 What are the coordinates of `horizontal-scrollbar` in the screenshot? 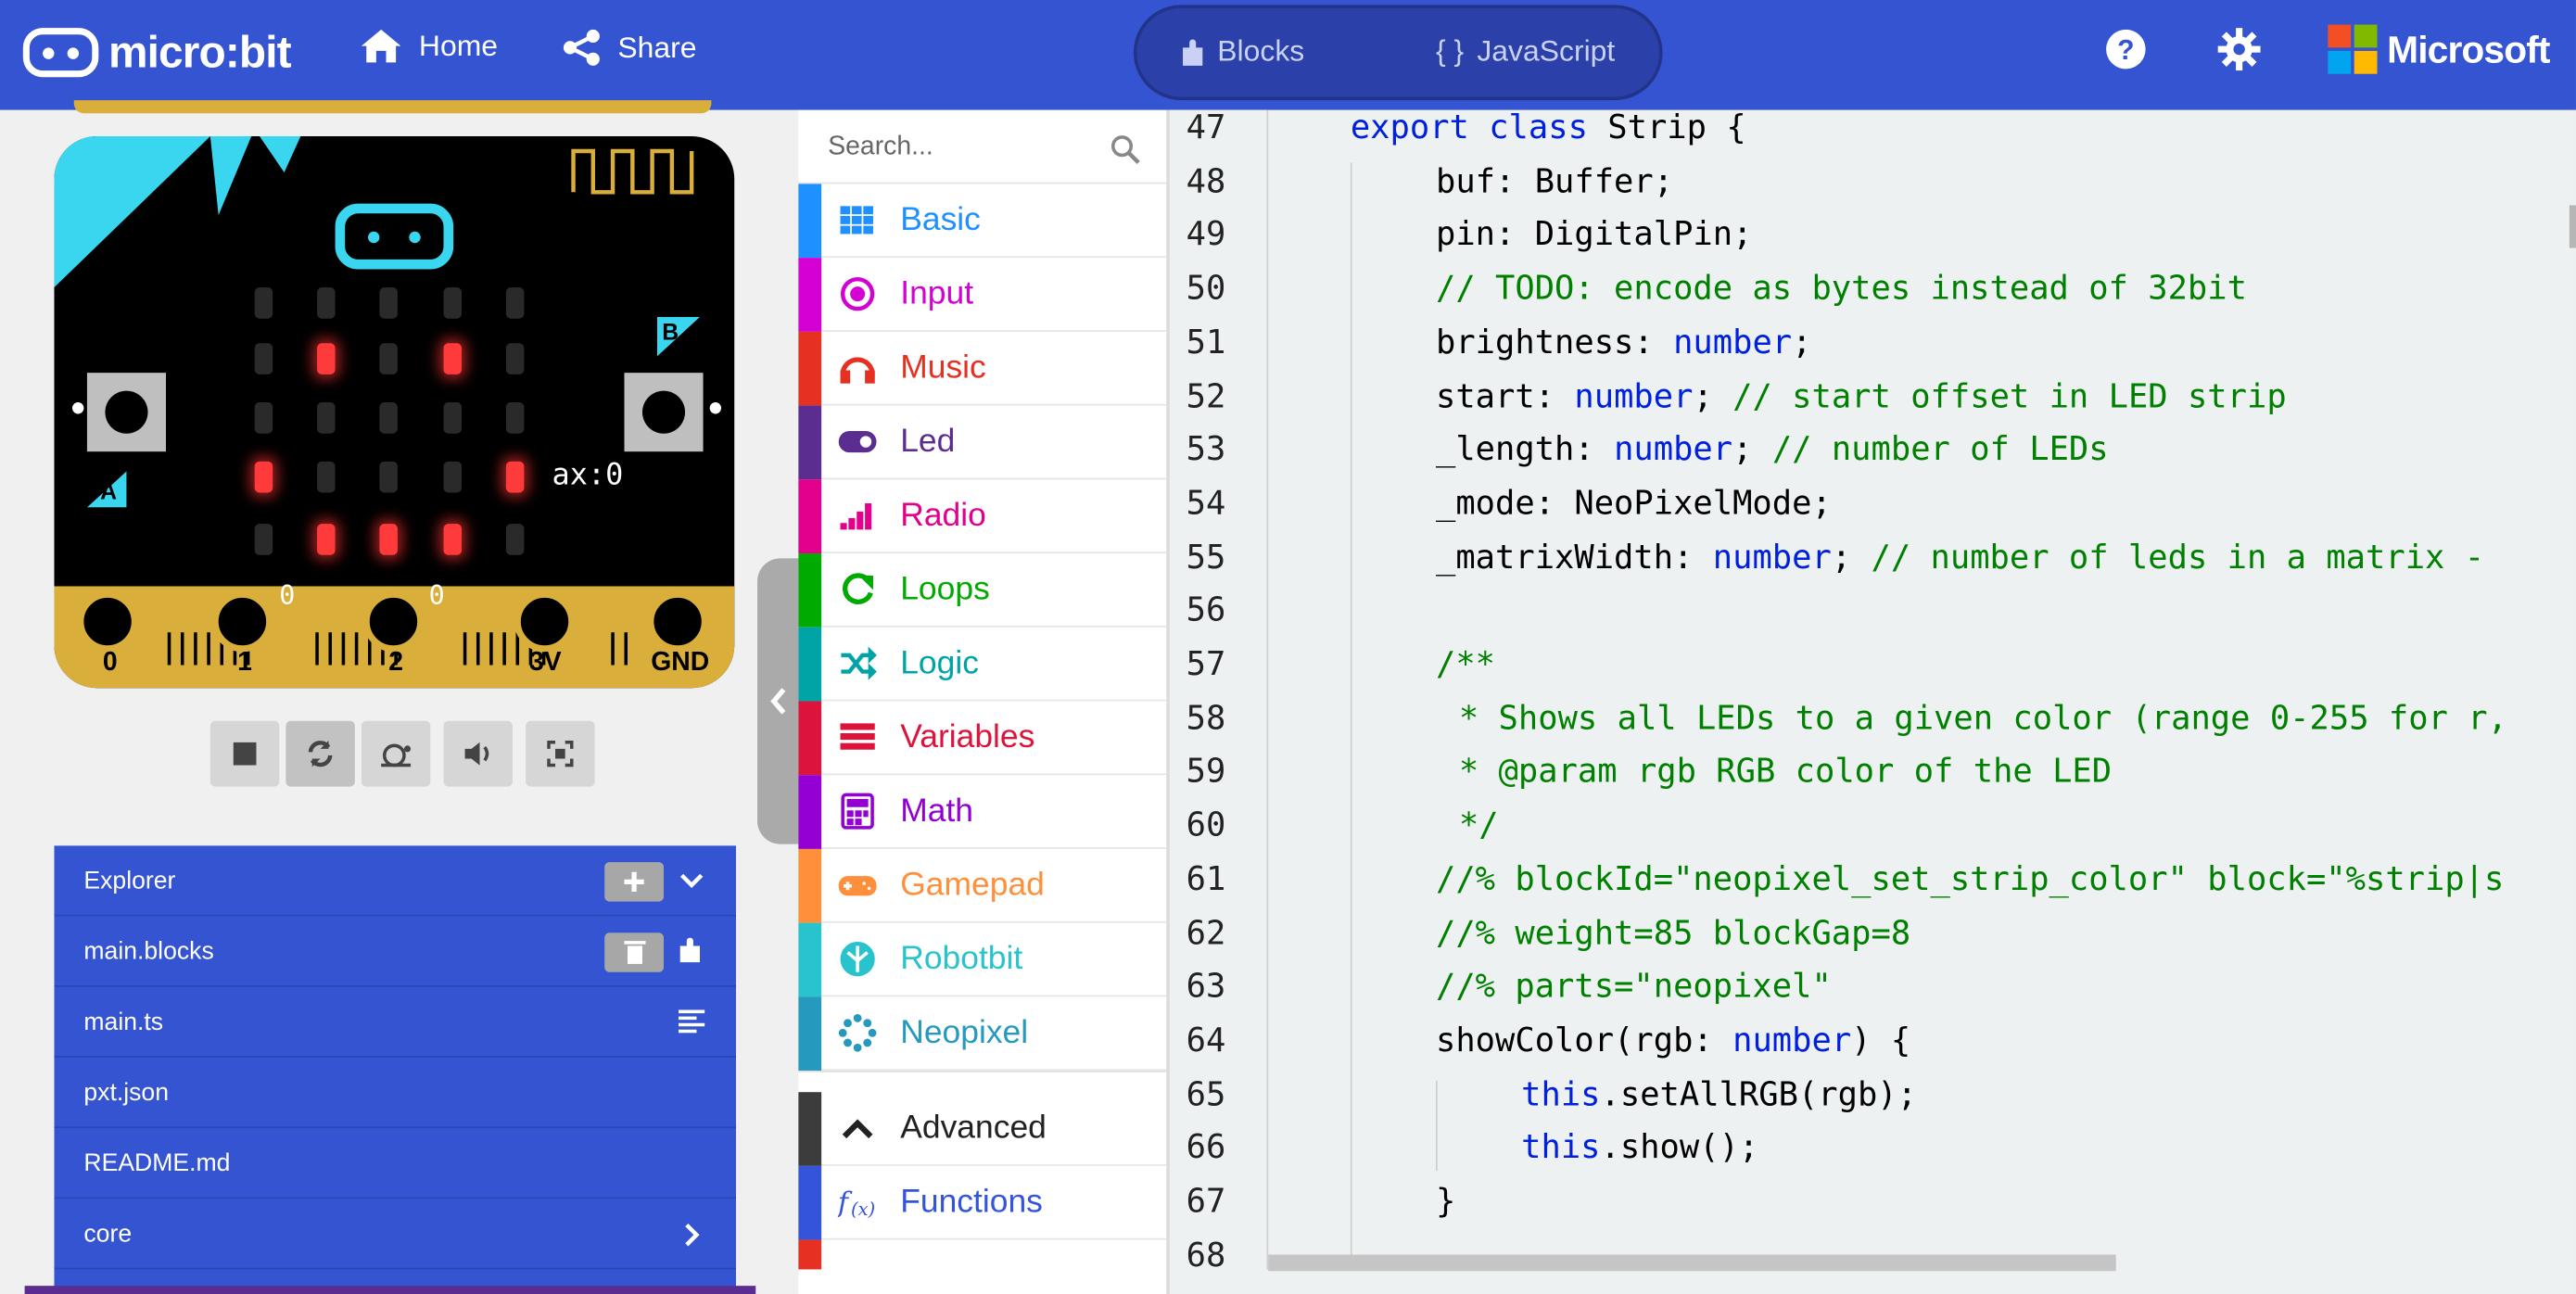 It's located at (1692, 1263).